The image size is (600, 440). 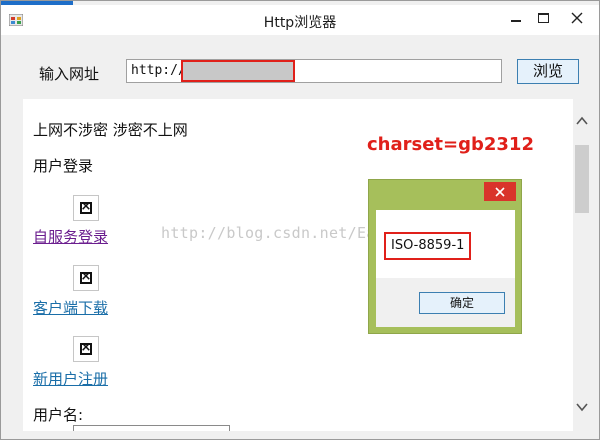 What do you see at coordinates (582, 121) in the screenshot?
I see `scroll-up-icon` at bounding box center [582, 121].